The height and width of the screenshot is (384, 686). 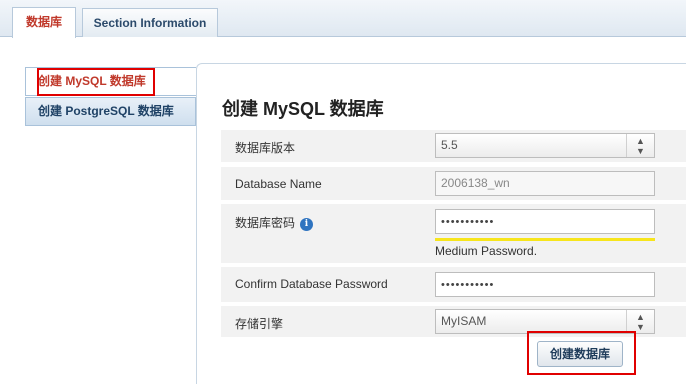 What do you see at coordinates (110, 81) in the screenshot?
I see `sidebar-item-create-mysql: 创建 MySQL 数据库` at bounding box center [110, 81].